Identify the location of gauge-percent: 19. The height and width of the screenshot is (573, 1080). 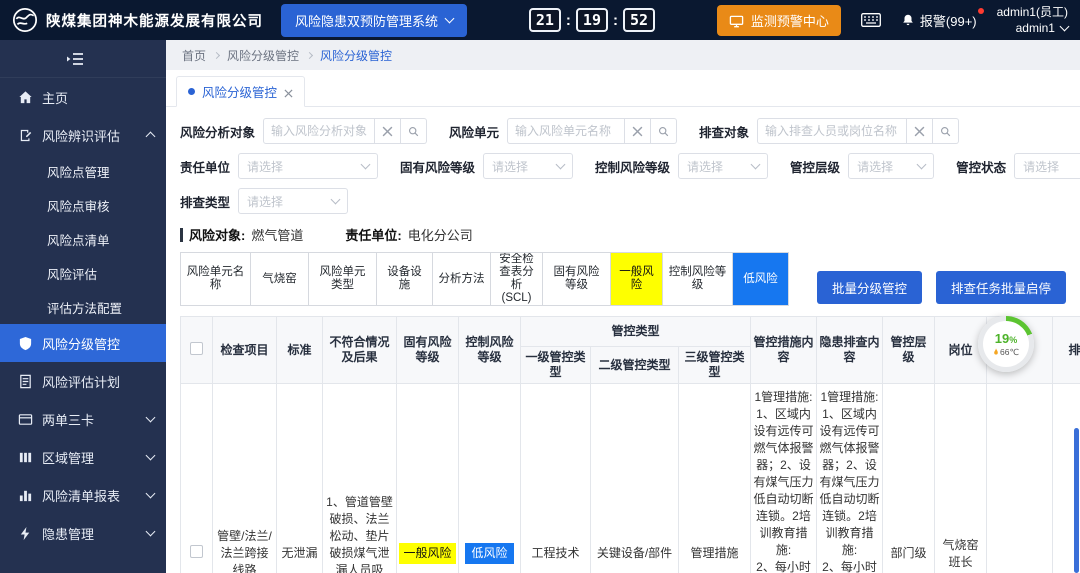
(1002, 338).